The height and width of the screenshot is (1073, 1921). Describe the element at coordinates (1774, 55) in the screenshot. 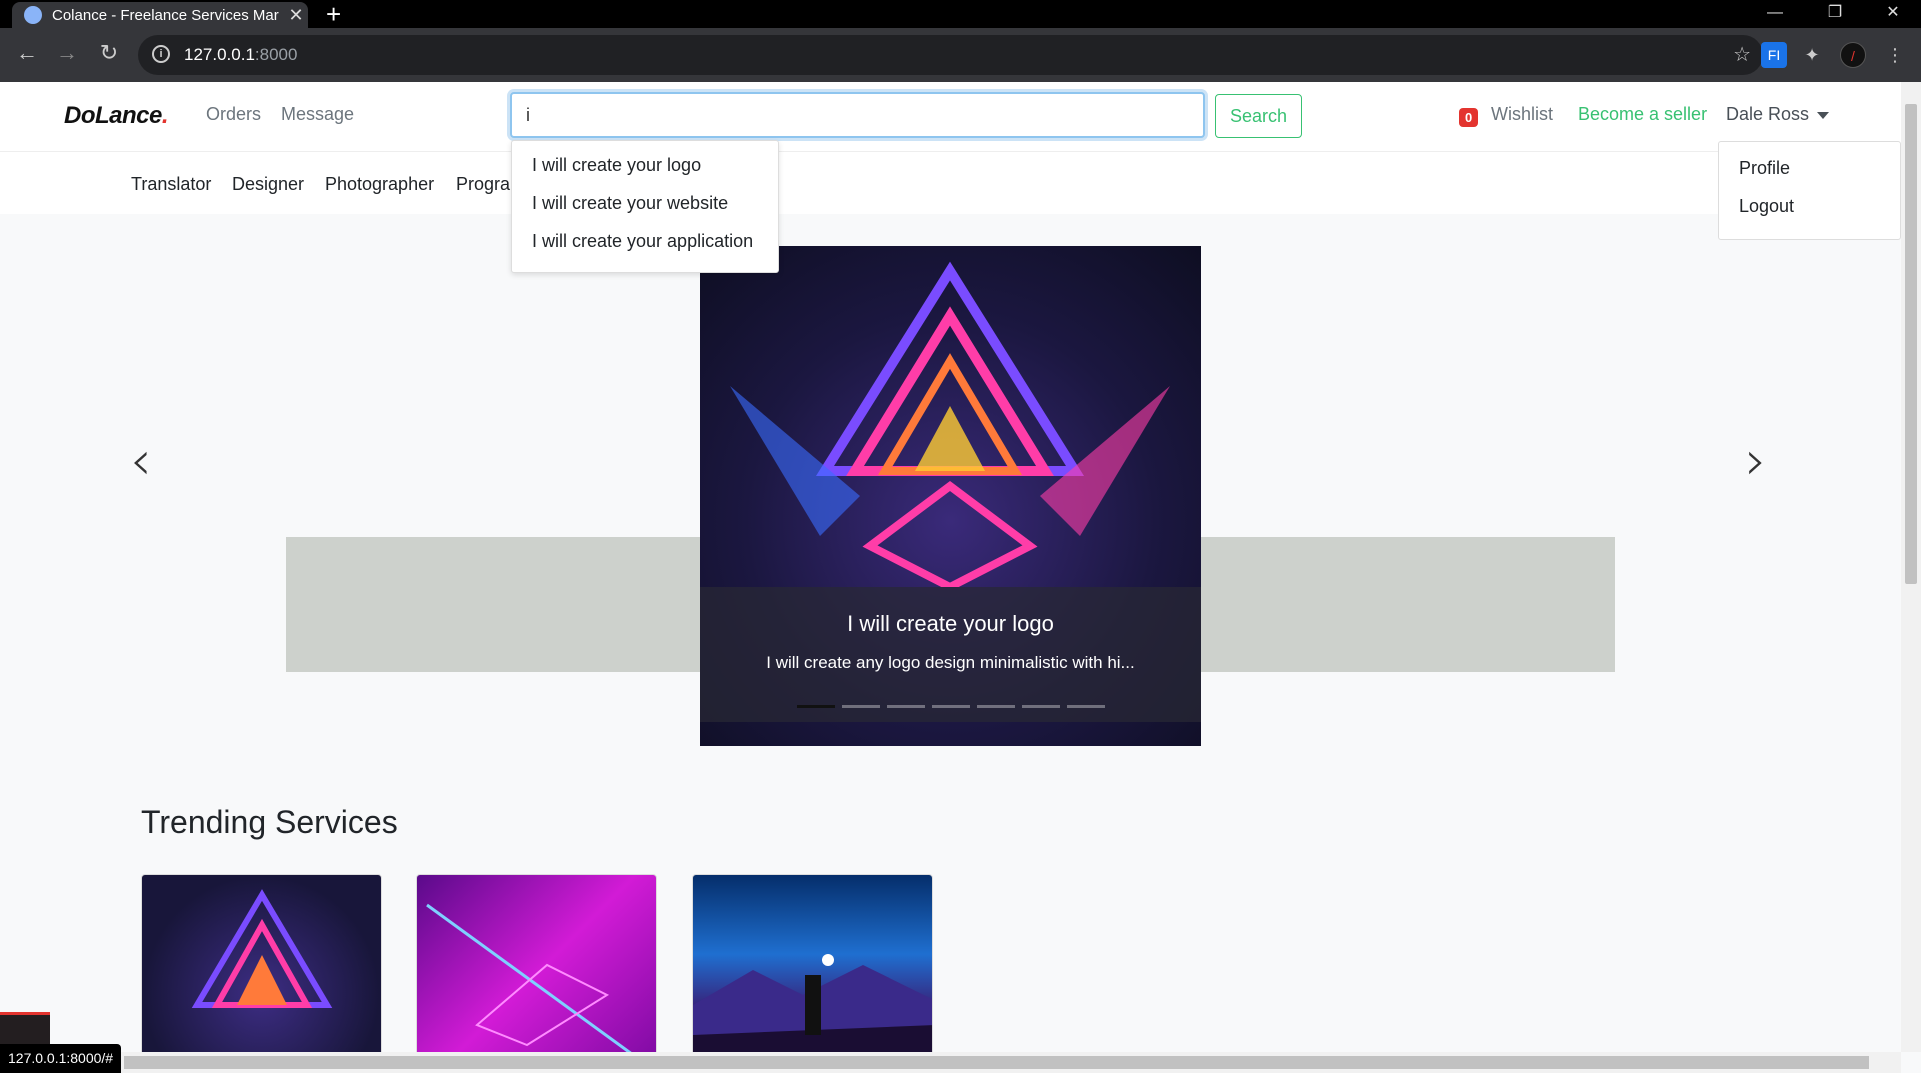

I see `extension-fi-icon: FI` at that location.